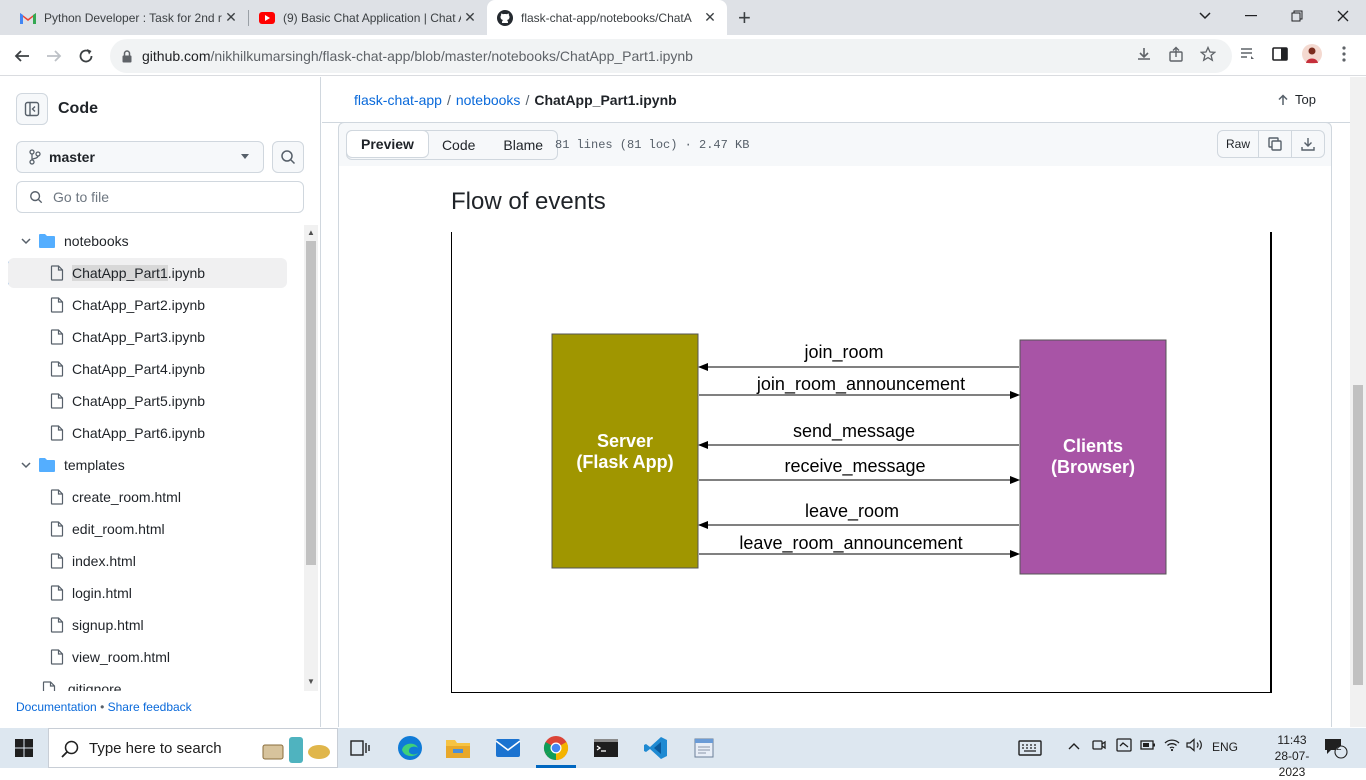 This screenshot has height=780, width=1366. Describe the element at coordinates (86, 56) in the screenshot. I see `reload-icon` at that location.